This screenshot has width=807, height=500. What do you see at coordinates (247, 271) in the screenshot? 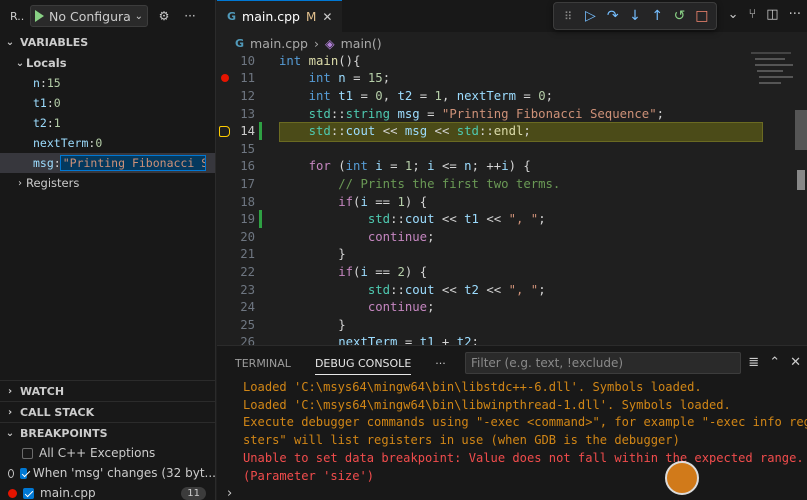
I see `line-number: 22` at bounding box center [247, 271].